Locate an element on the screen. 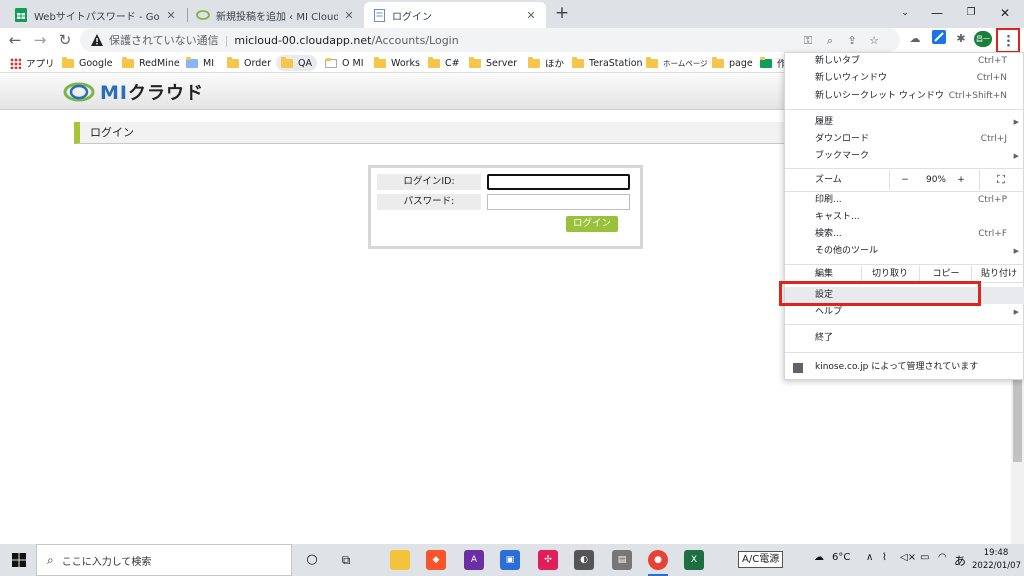  menu-exit: 終了 is located at coordinates (904, 338).